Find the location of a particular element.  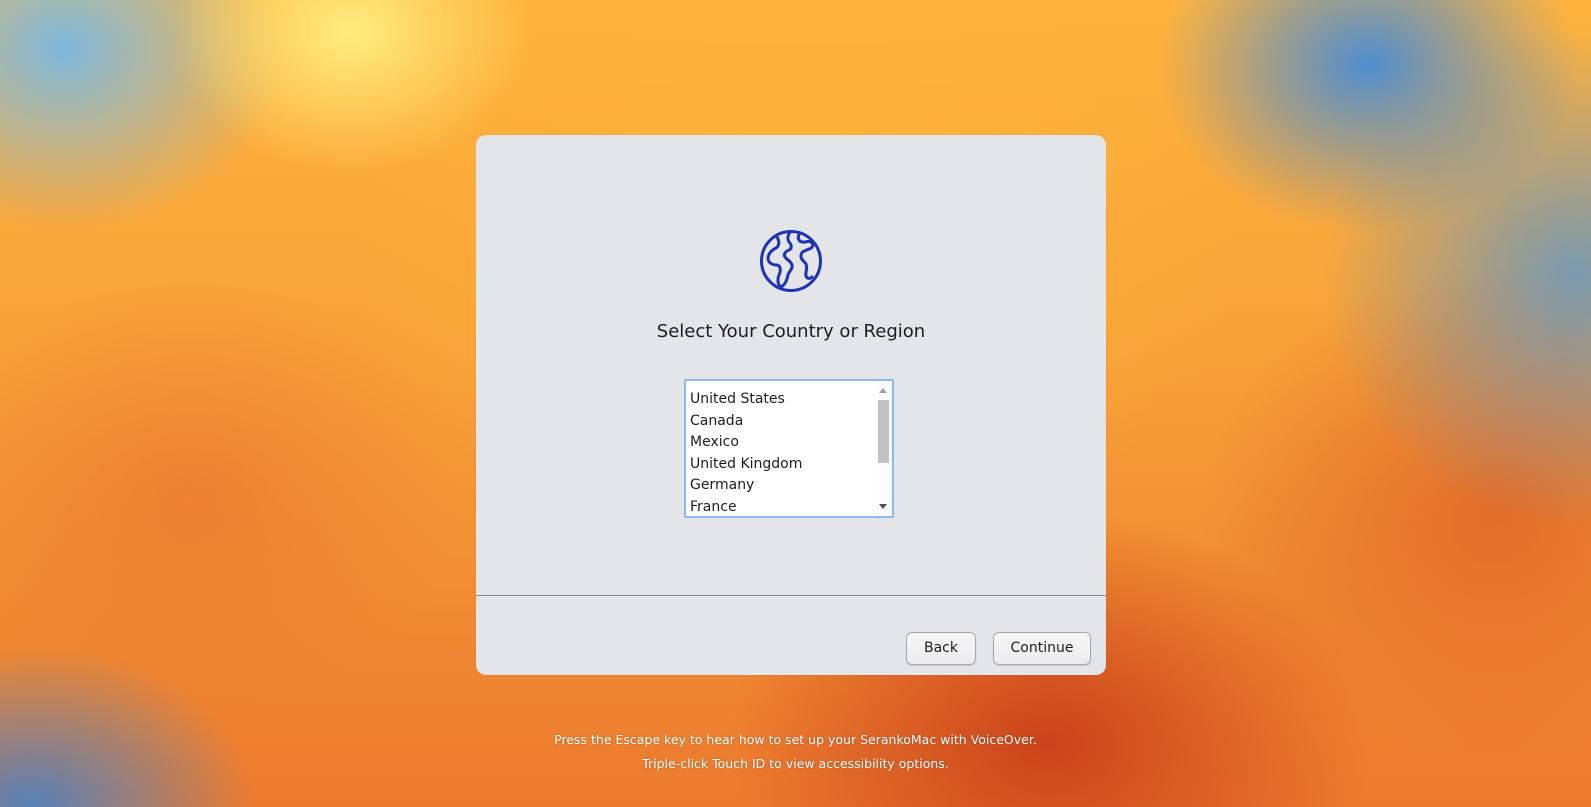

list-item: France is located at coordinates (746, 508).